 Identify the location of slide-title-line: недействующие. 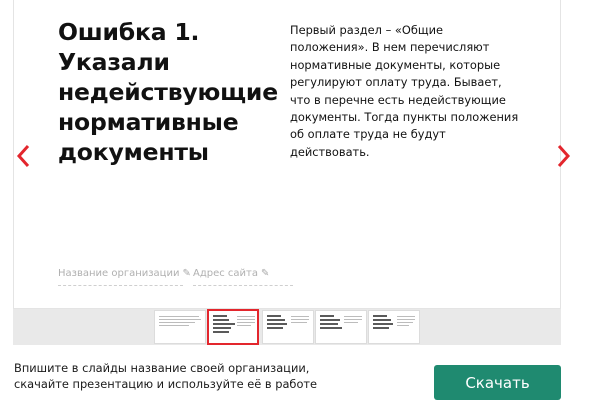
(168, 92).